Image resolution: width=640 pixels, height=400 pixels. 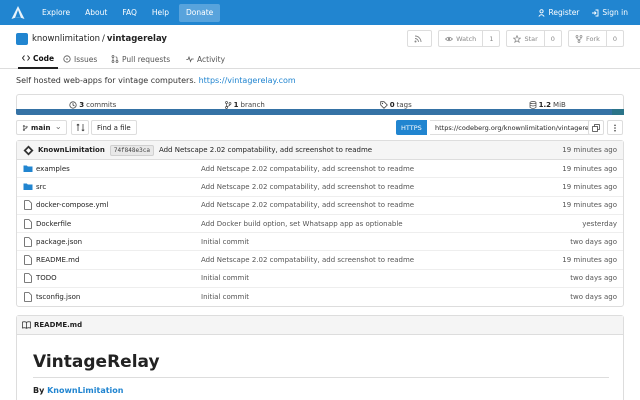 I want to click on star-button: Star 0, so click(x=534, y=38).